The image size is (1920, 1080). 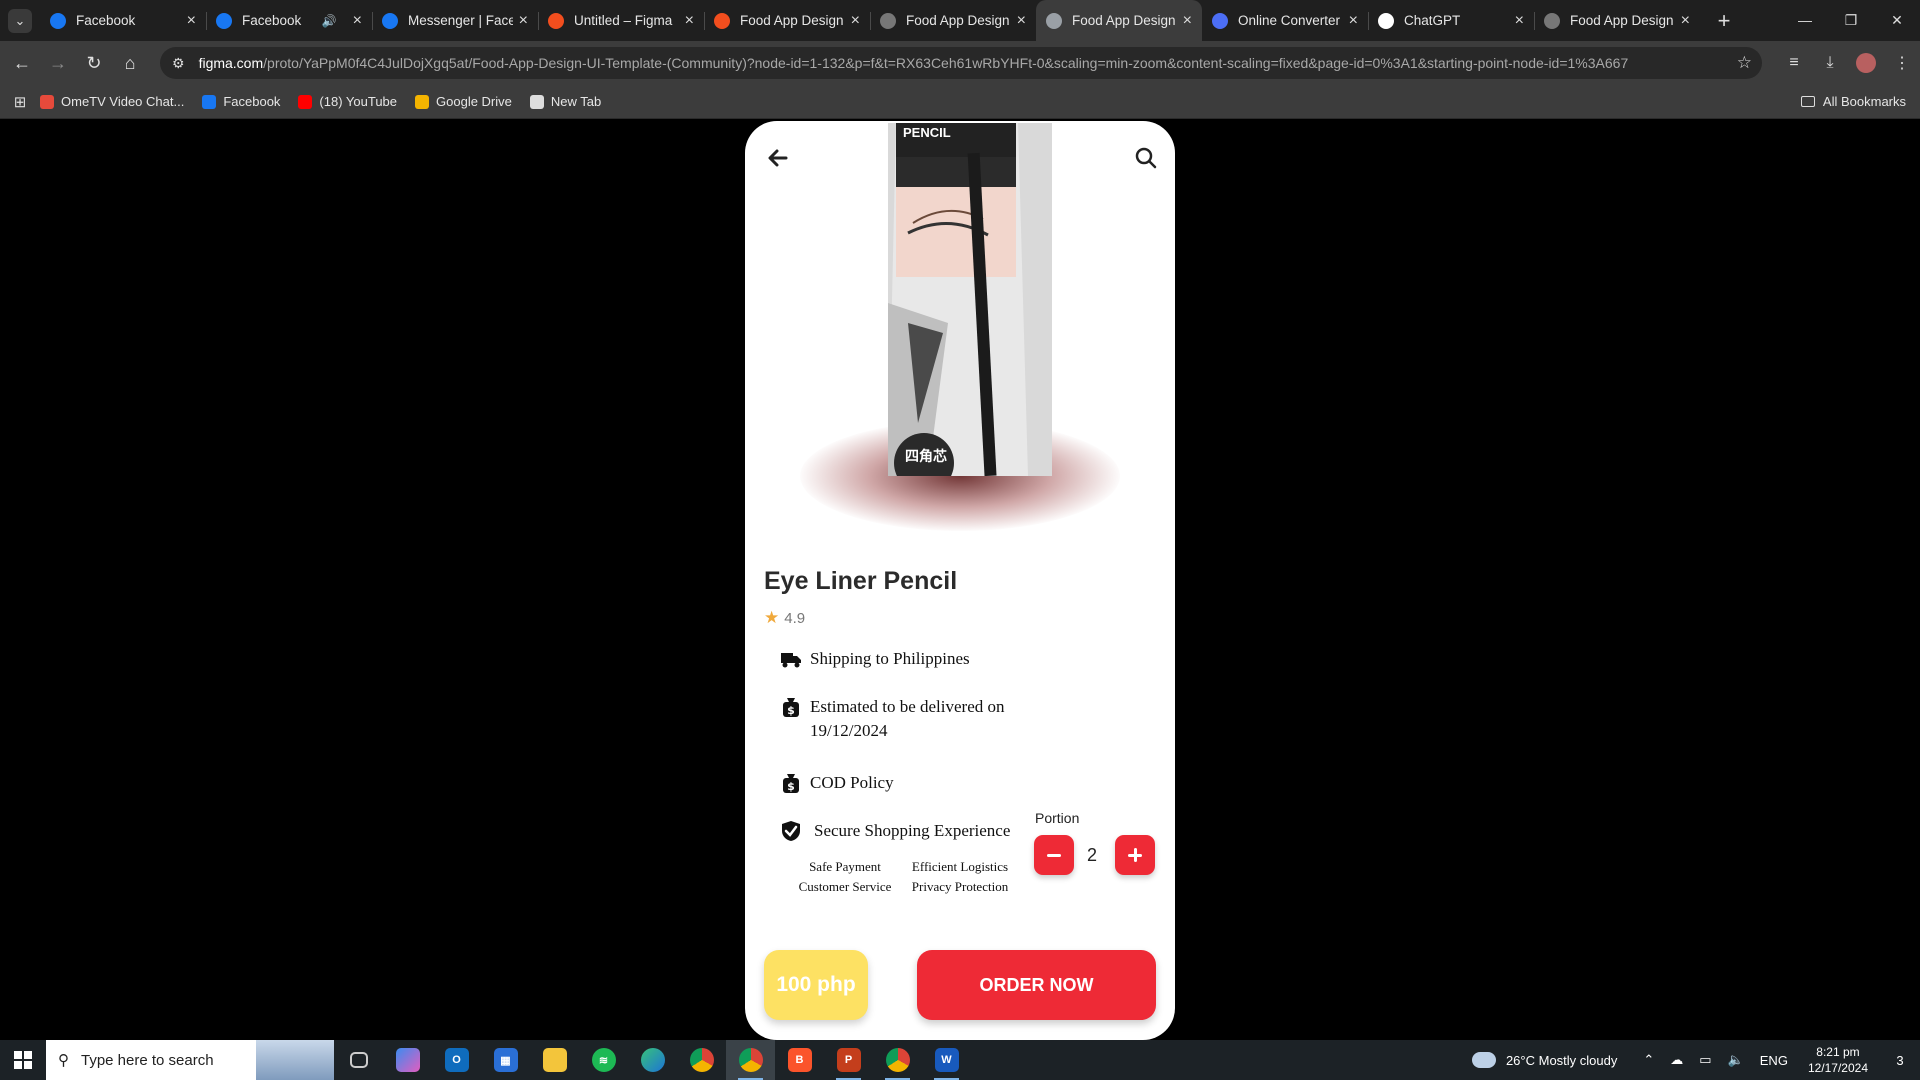 What do you see at coordinates (1676, 1060) in the screenshot?
I see `onedrive-icon: ☁` at bounding box center [1676, 1060].